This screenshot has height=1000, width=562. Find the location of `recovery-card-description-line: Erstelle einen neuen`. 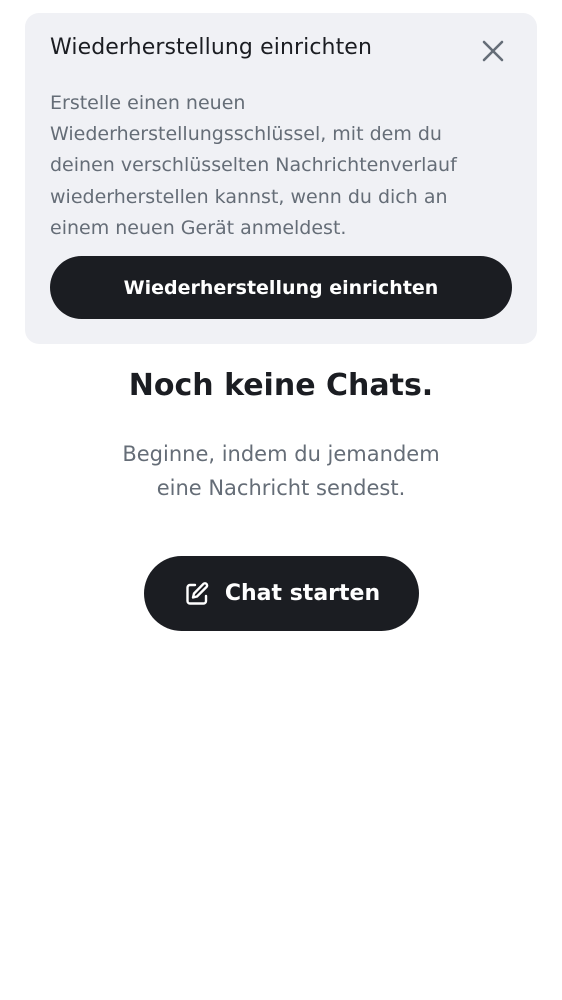

recovery-card-description-line: Erstelle einen neuen is located at coordinates (148, 103).